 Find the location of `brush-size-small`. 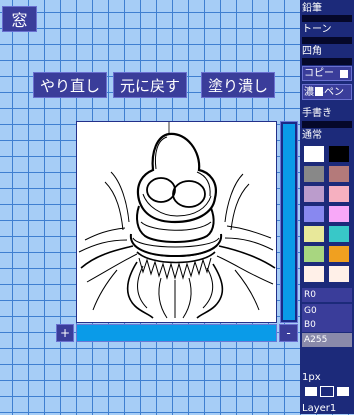

brush-size-small is located at coordinates (311, 391).